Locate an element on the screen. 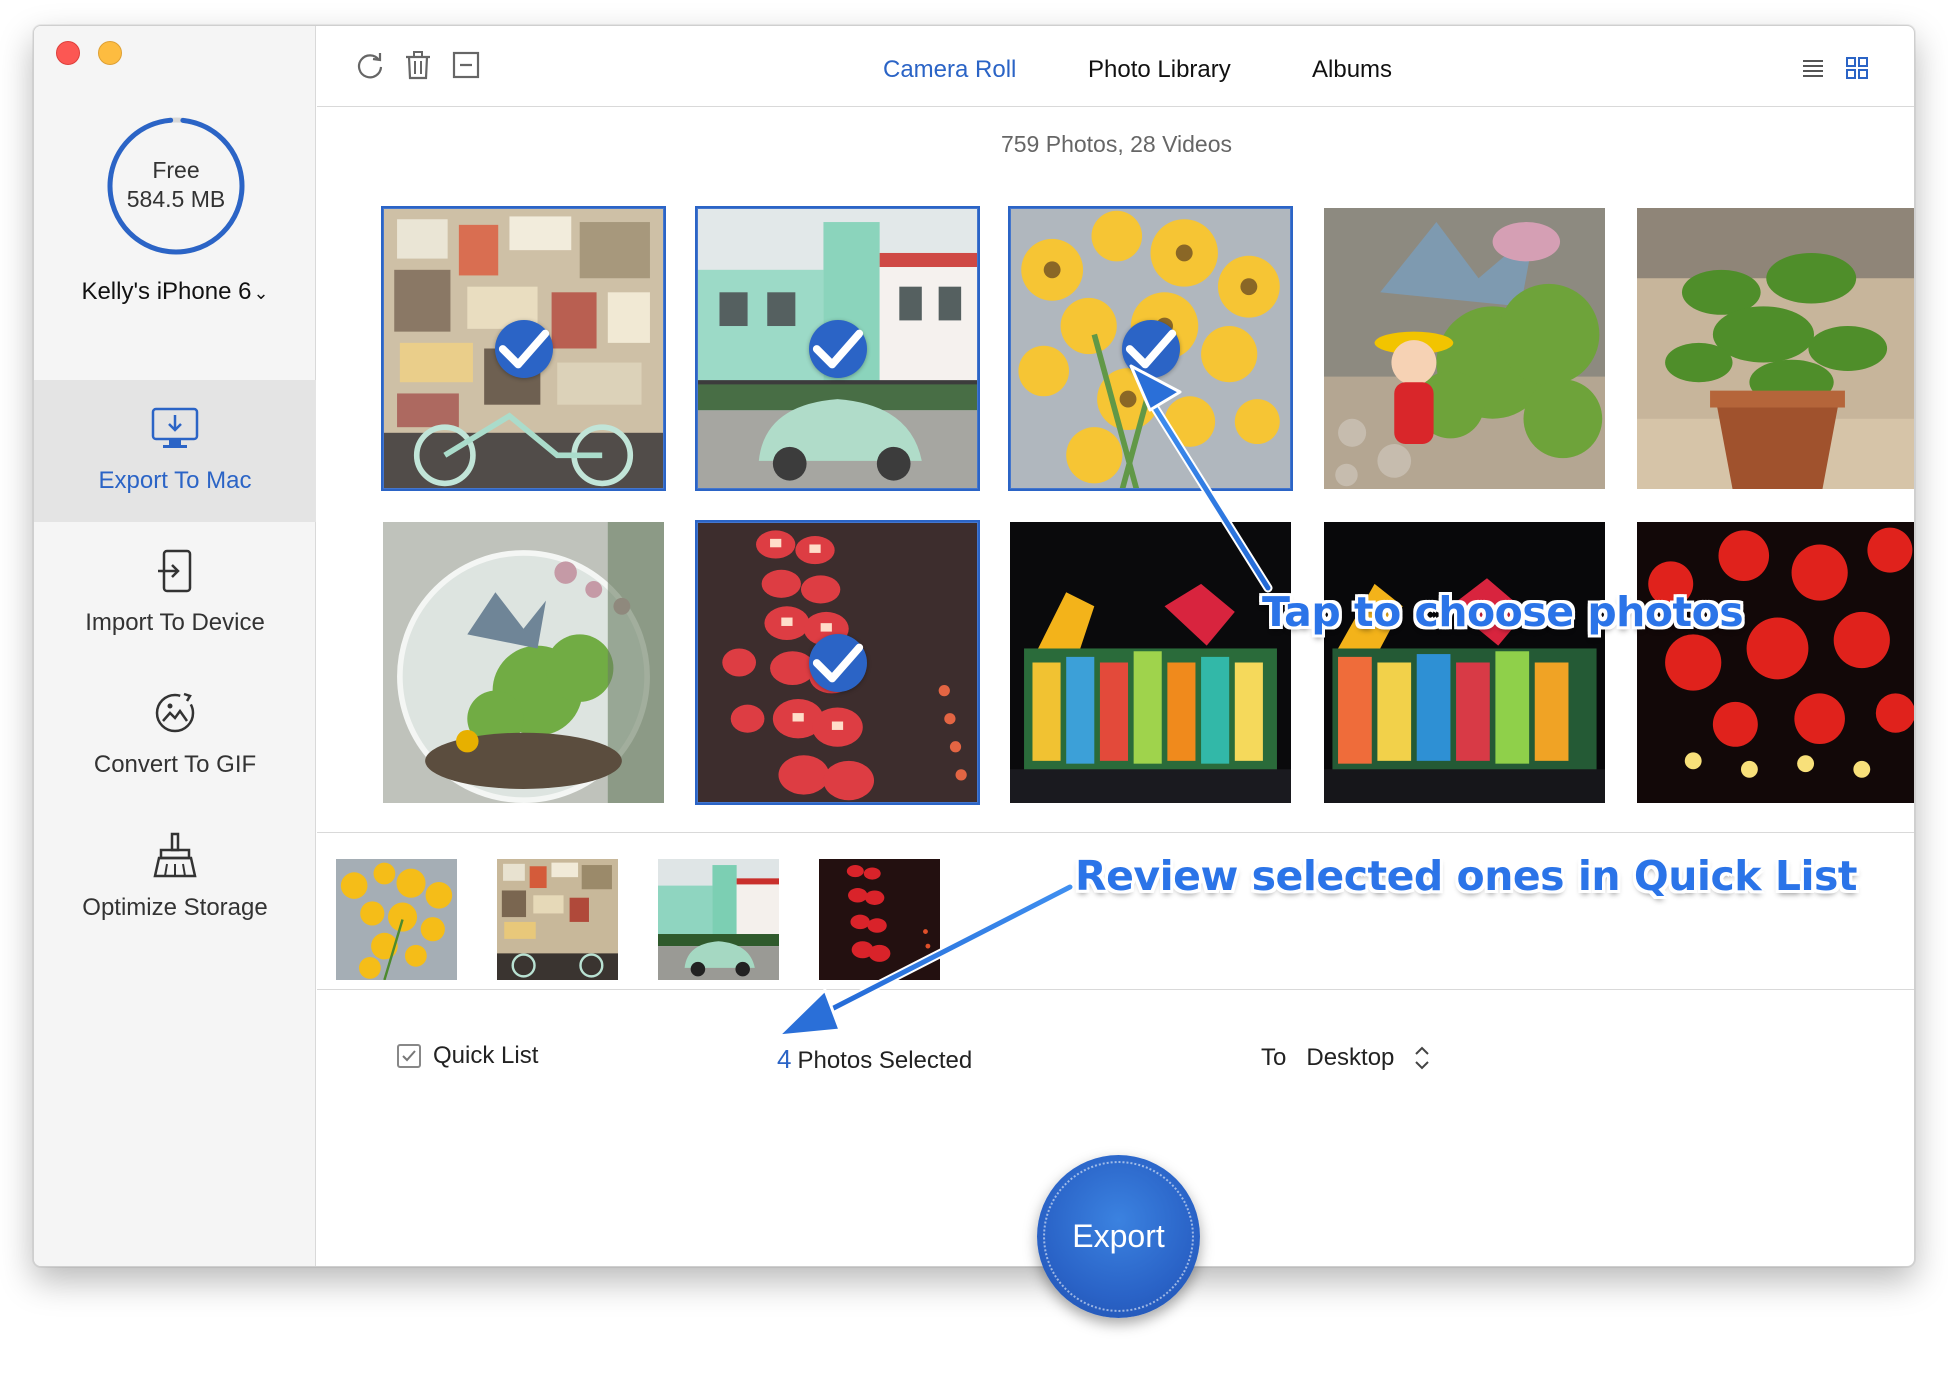 The width and height of the screenshot is (1948, 1380). annotation-tap-to-choose: Tap to choose photos is located at coordinates (1503, 612).